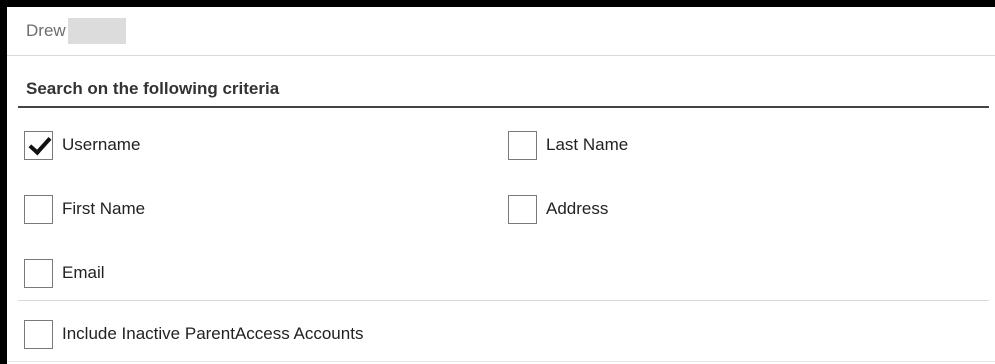 The width and height of the screenshot is (995, 364). Describe the element at coordinates (46, 30) in the screenshot. I see `search-input-value: Drew` at that location.